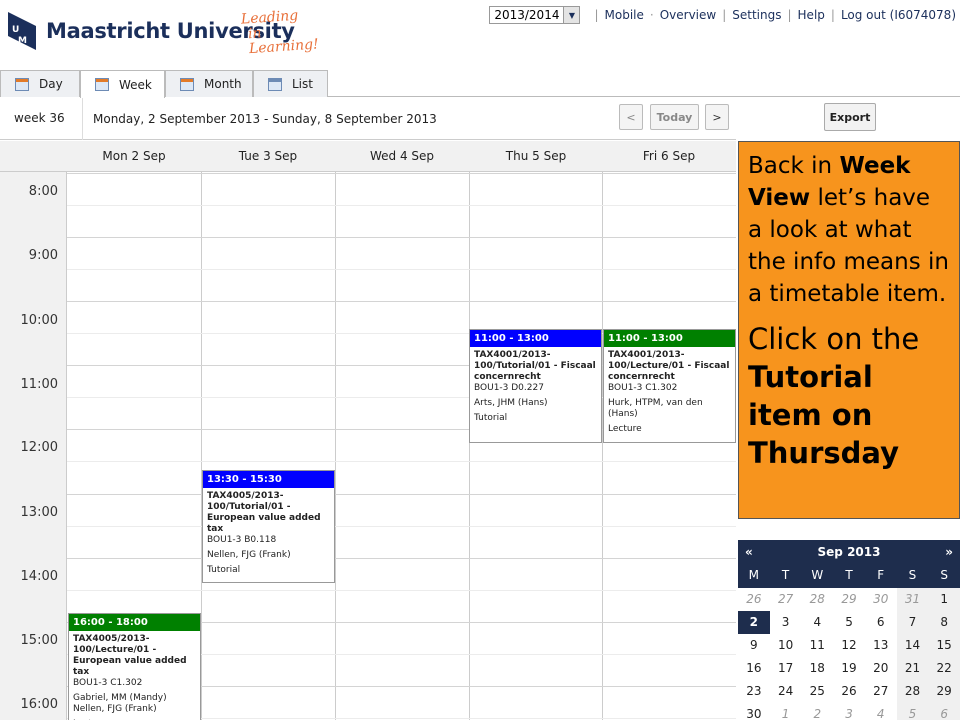 This screenshot has width=960, height=720. I want to click on tab-list: List, so click(290, 83).